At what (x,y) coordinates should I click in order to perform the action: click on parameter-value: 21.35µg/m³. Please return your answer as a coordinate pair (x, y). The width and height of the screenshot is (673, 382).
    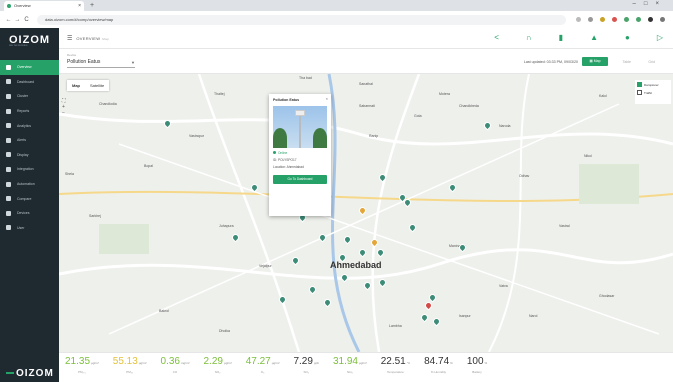
    Looking at the image, I should click on (82, 362).